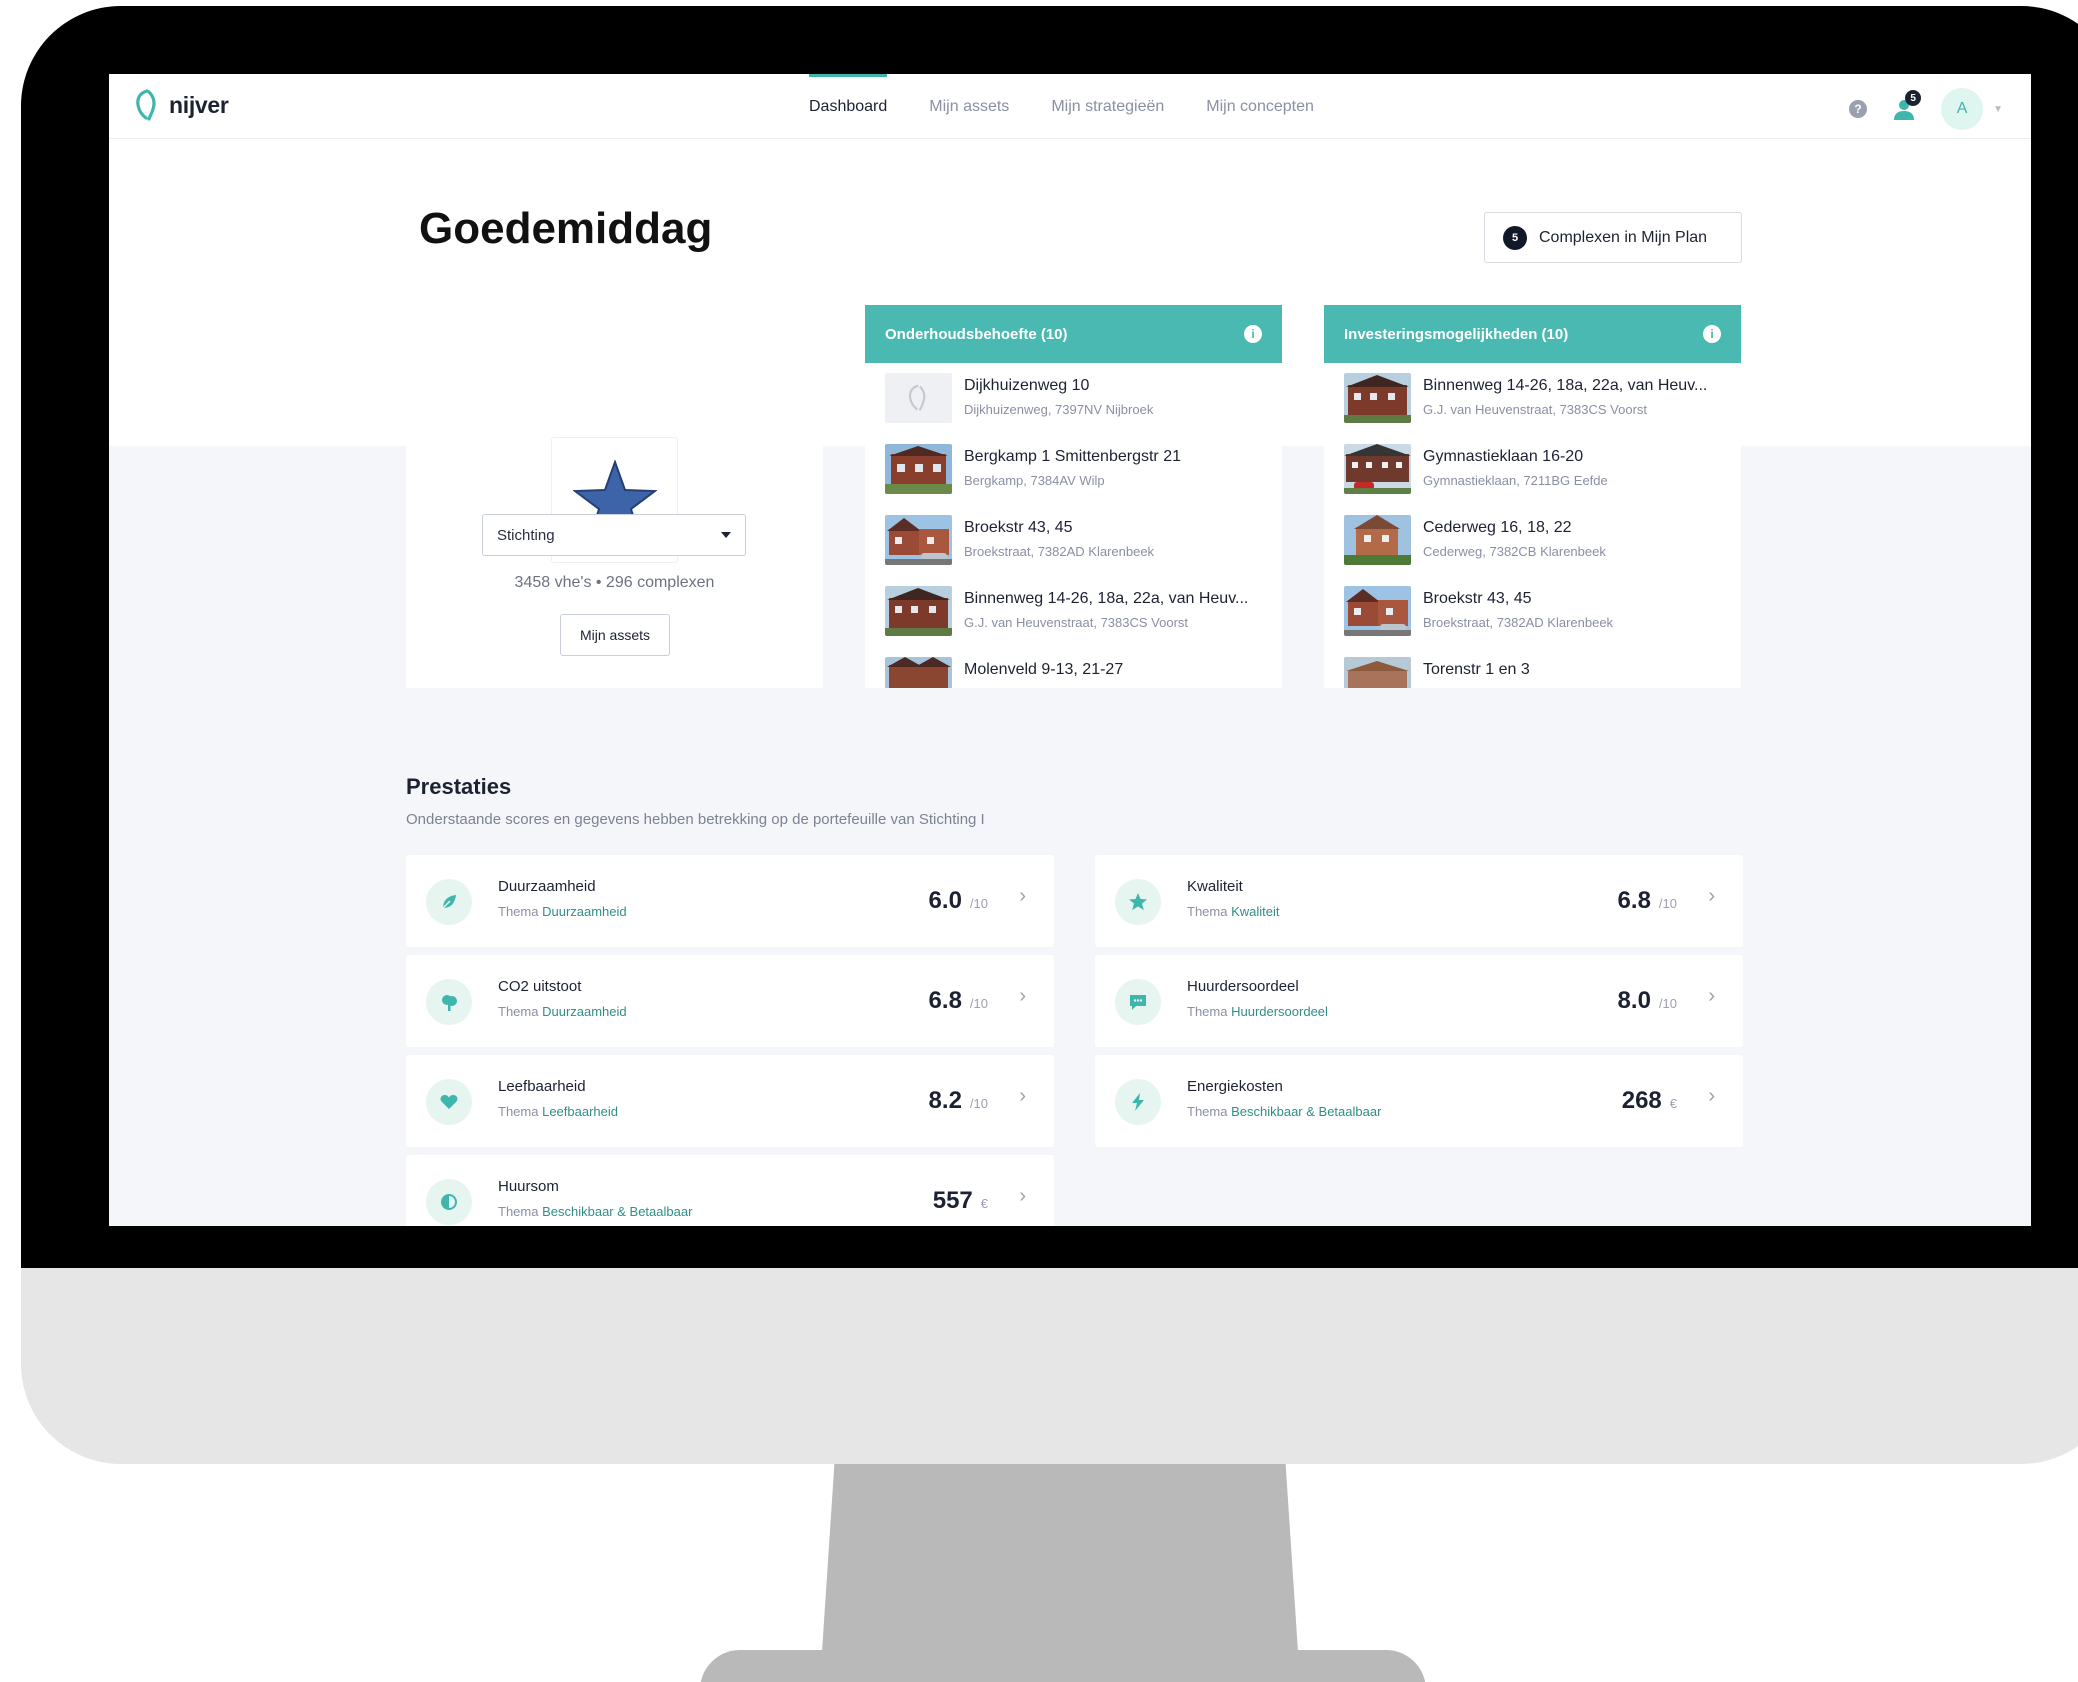 Image resolution: width=2078 pixels, height=1682 pixels. Describe the element at coordinates (580, 1111) in the screenshot. I see `kpi-theme-link: Leefbaarheid` at that location.